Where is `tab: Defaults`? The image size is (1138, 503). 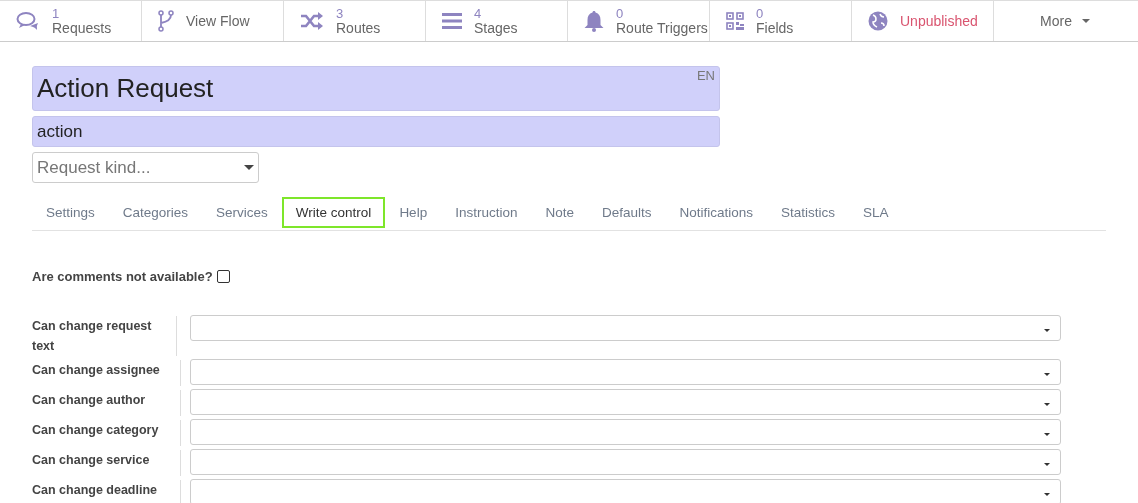 tab: Defaults is located at coordinates (626, 212).